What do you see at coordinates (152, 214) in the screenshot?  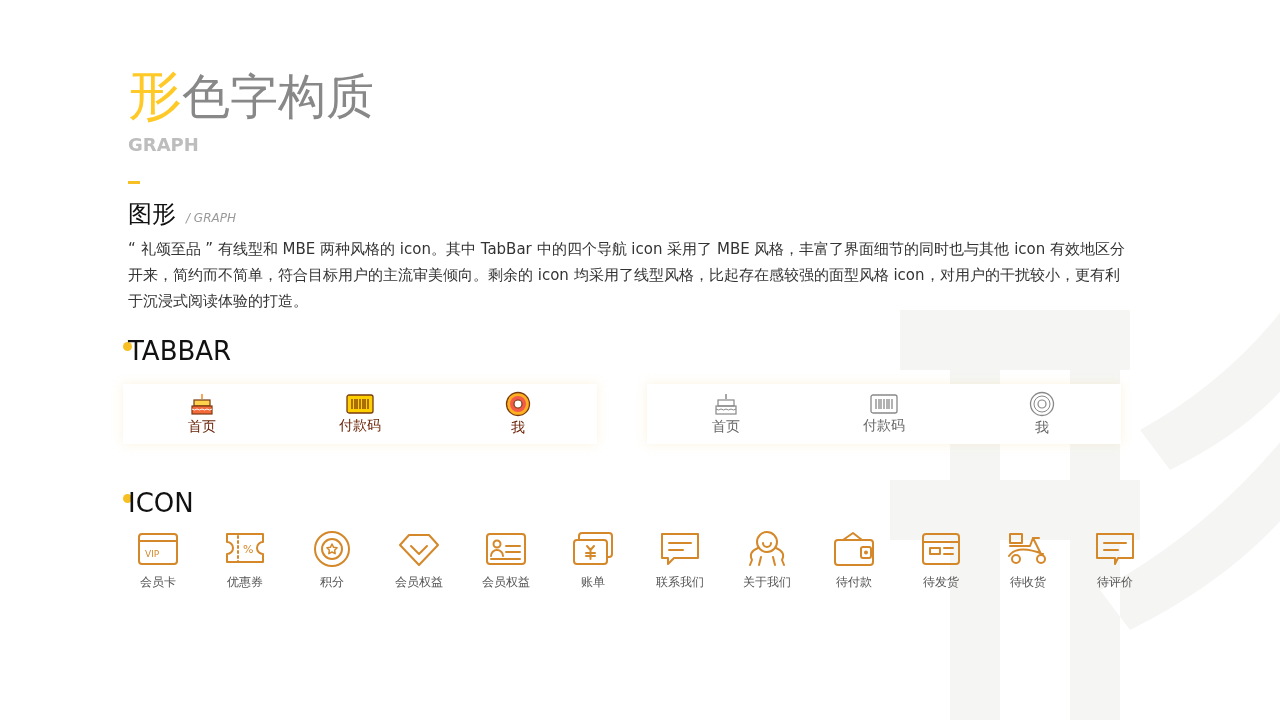 I see `section-title: 图形` at bounding box center [152, 214].